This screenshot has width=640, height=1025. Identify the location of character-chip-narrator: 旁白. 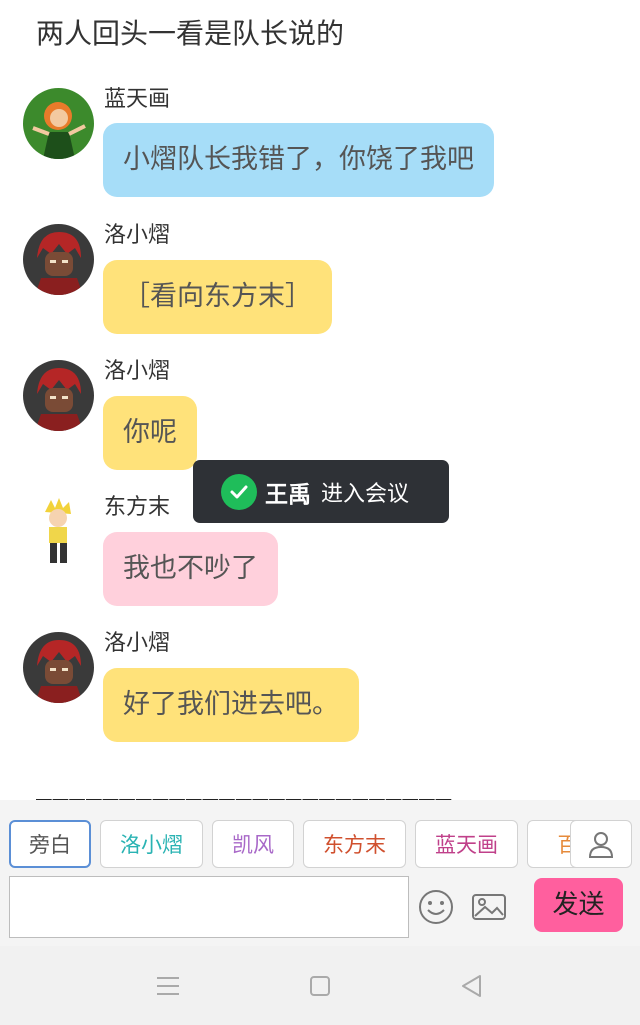
(50, 844).